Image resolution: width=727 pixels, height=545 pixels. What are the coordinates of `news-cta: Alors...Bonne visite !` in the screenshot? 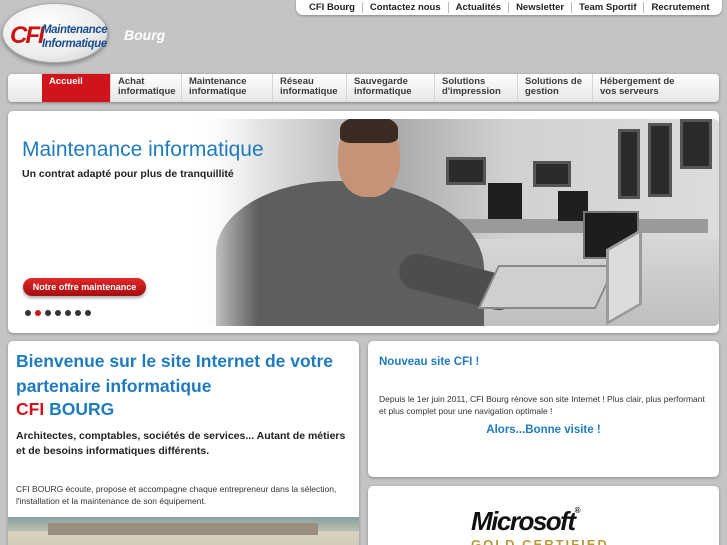 It's located at (543, 430).